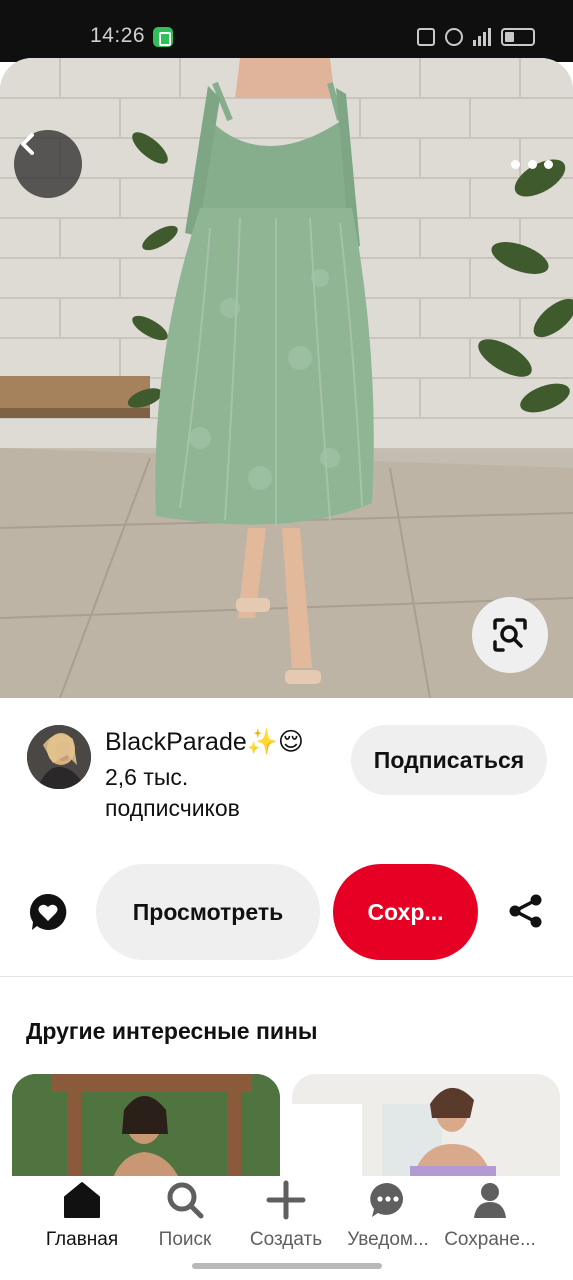 Image resolution: width=573 pixels, height=1280 pixels. Describe the element at coordinates (287, 1266) in the screenshot. I see `home-indicator` at that location.